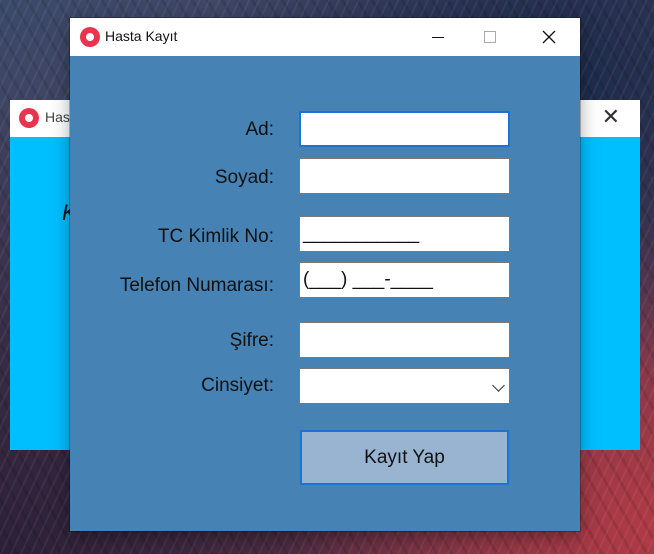 The width and height of the screenshot is (654, 554). What do you see at coordinates (215, 236) in the screenshot?
I see `tc-kimlik-label: TC Kimlik No:` at bounding box center [215, 236].